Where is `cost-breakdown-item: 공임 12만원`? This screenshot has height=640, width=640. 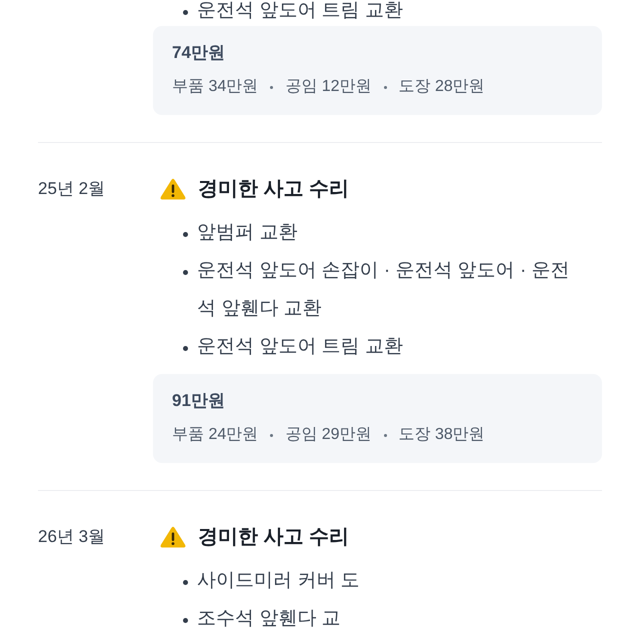
cost-breakdown-item: 공임 12만원 is located at coordinates (328, 87).